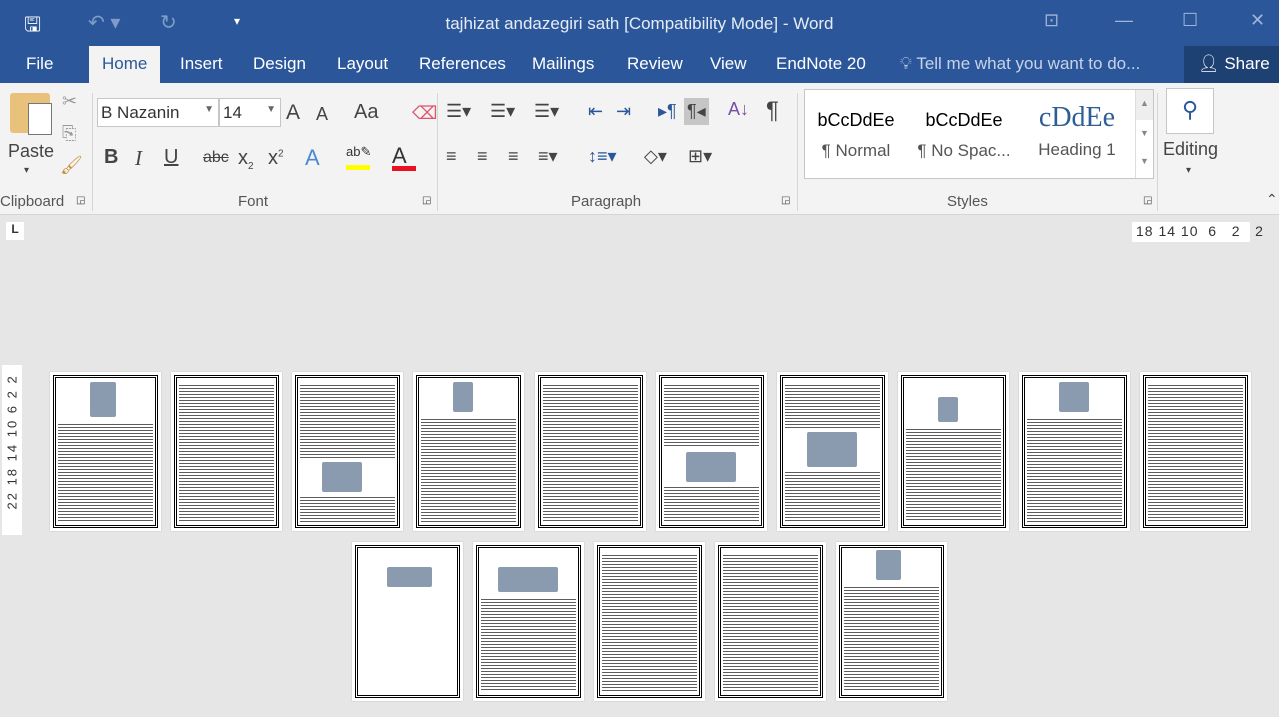  I want to click on scroll-down-icon: ▼, so click(1144, 134).